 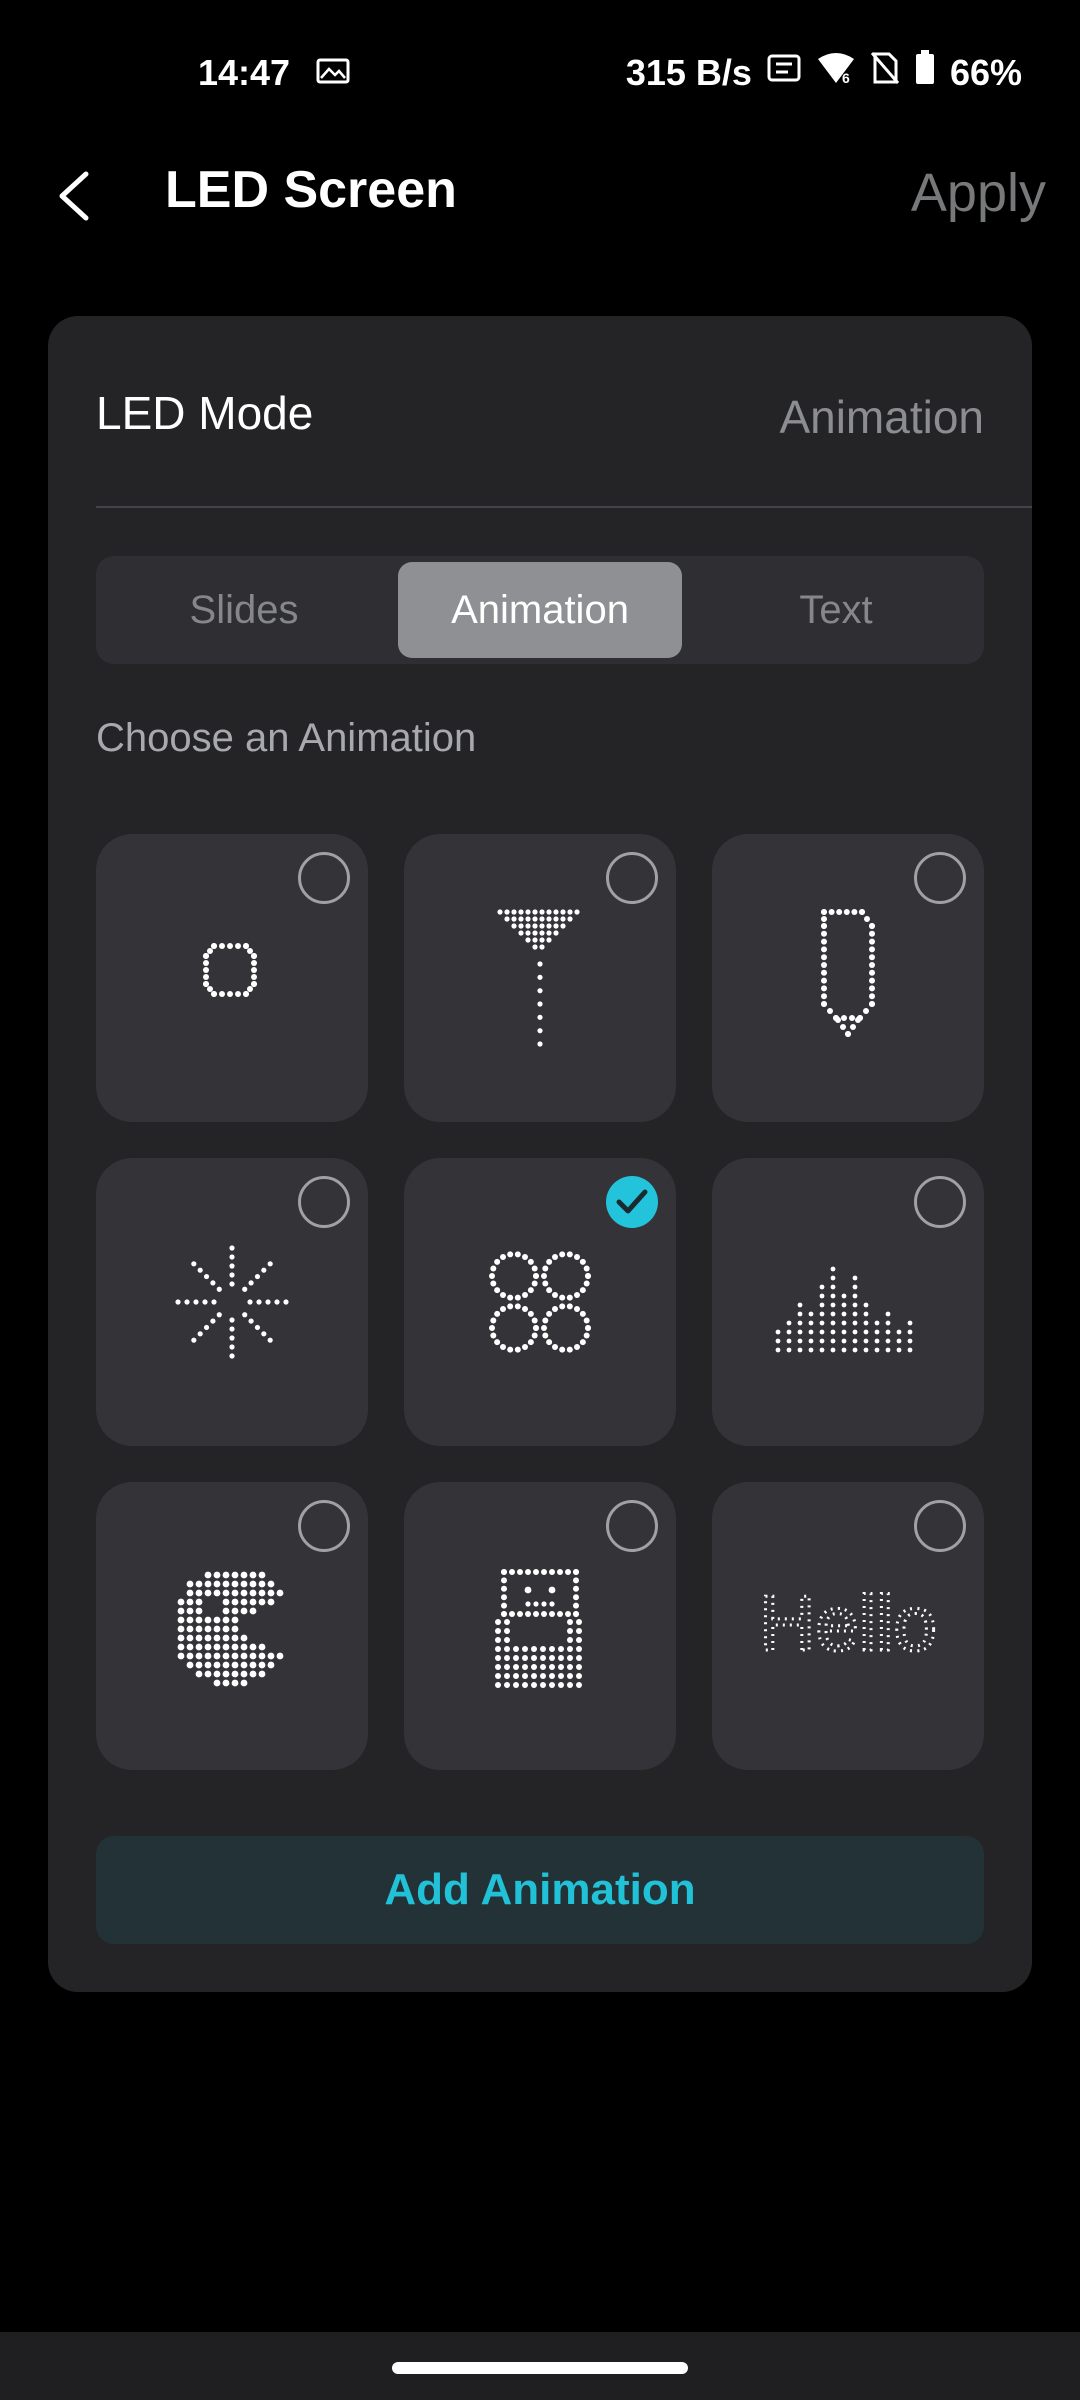 I want to click on animation-tile-balloon, so click(x=848, y=978).